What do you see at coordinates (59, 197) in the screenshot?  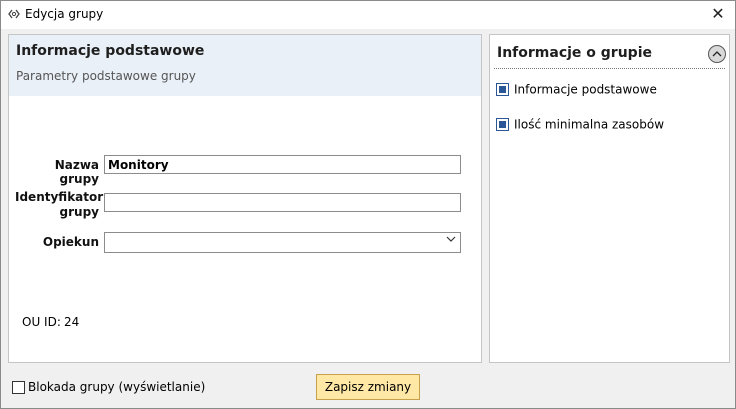 I see `identifier-label-line1: Identyfikator` at bounding box center [59, 197].